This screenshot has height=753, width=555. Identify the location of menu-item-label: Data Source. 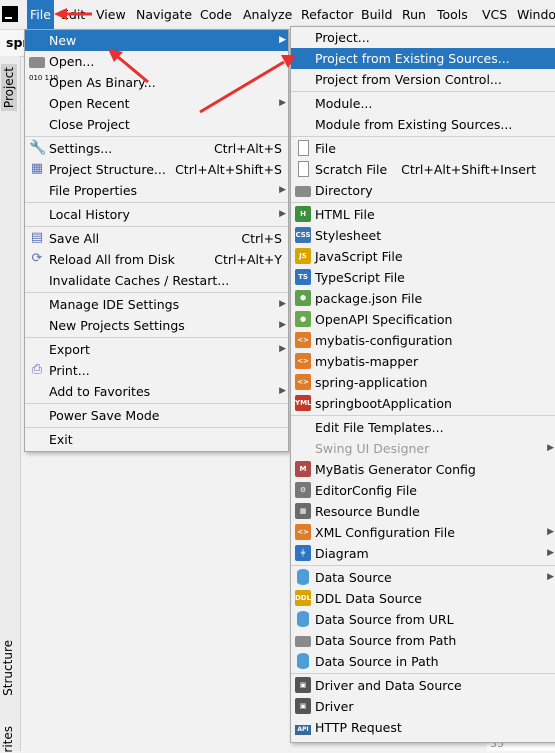
(353, 577).